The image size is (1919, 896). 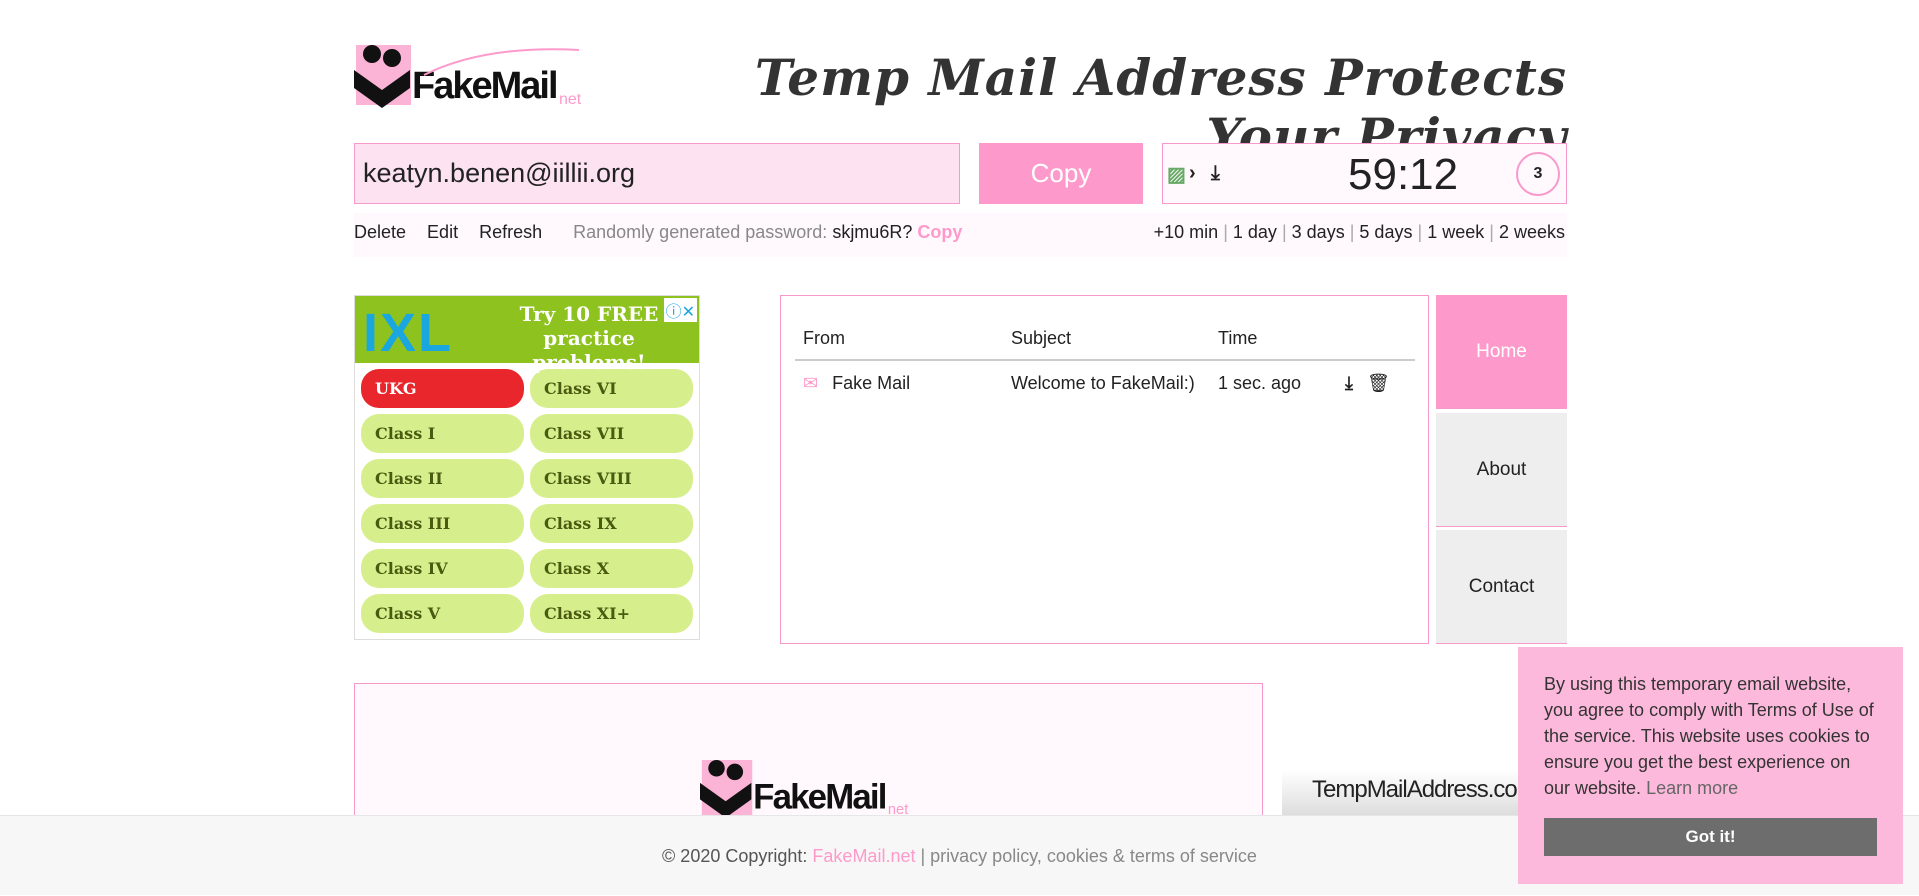 I want to click on ad-class-button: Class IX, so click(x=611, y=523).